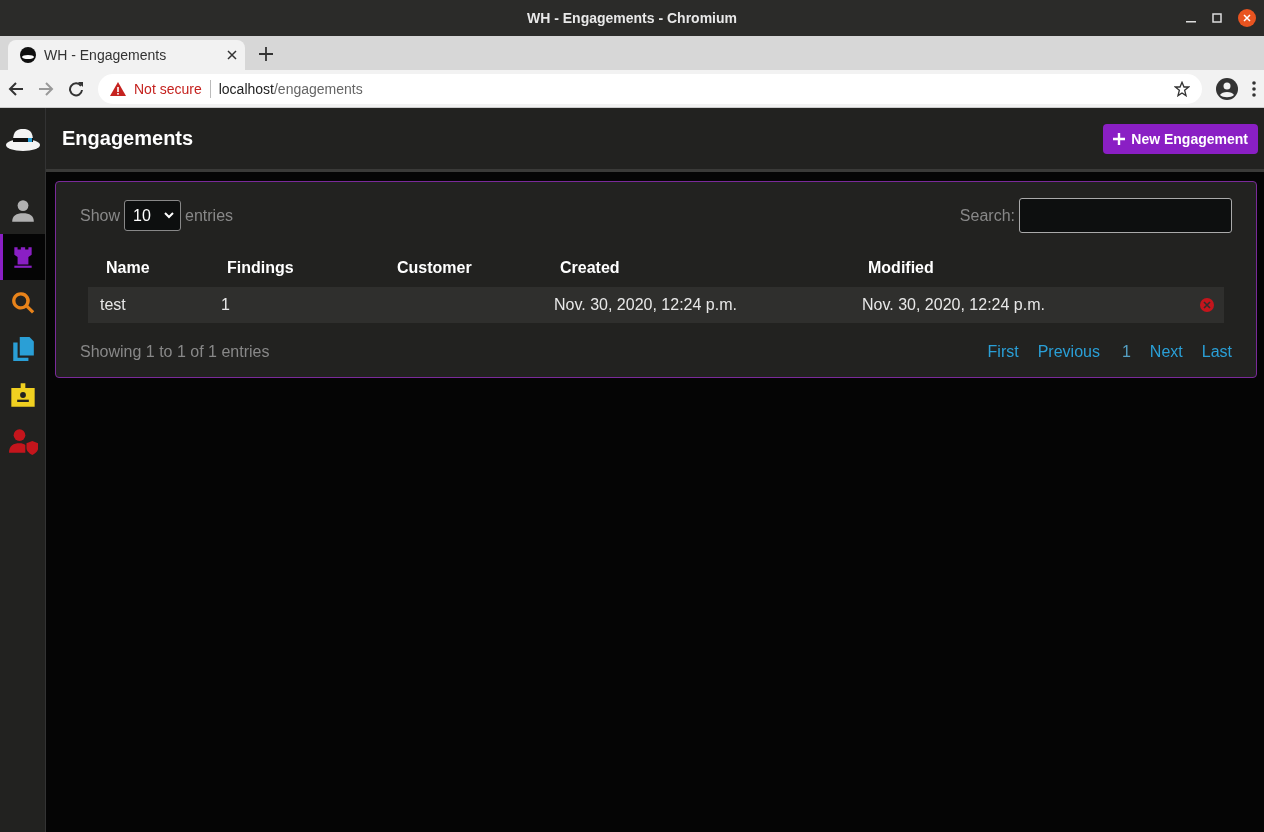  Describe the element at coordinates (1227, 88) in the screenshot. I see `account-icon` at that location.